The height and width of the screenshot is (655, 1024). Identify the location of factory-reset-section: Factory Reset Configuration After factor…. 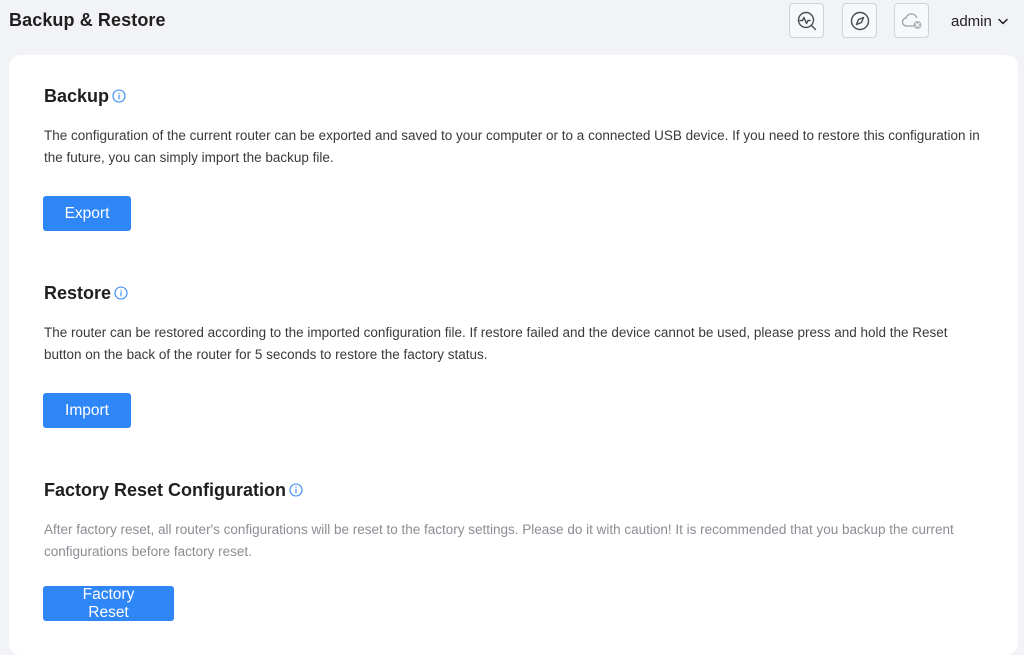
(519, 520).